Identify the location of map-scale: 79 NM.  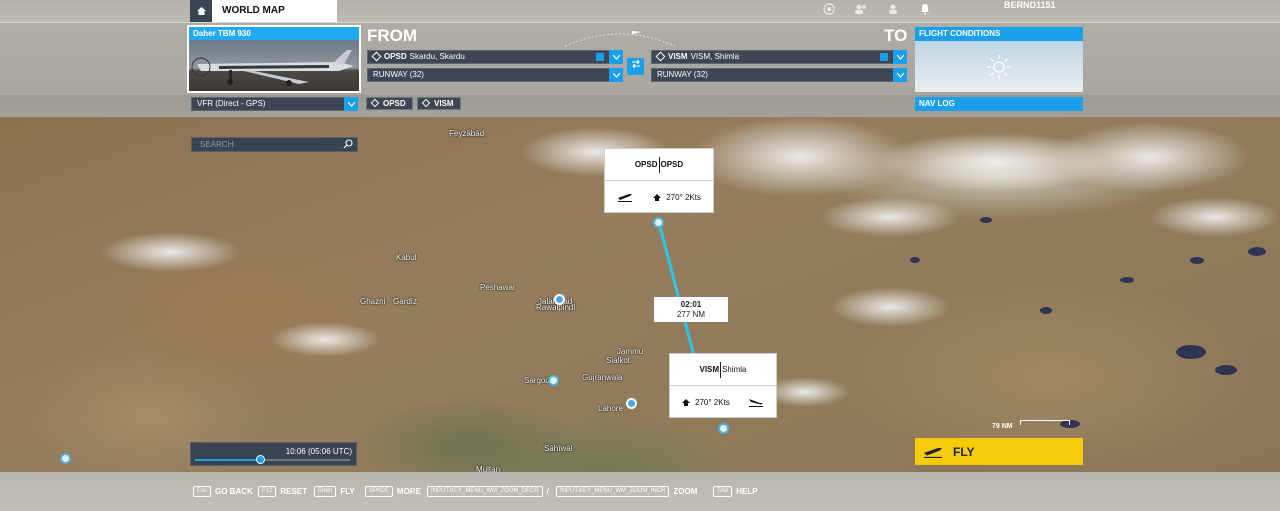
(1031, 425).